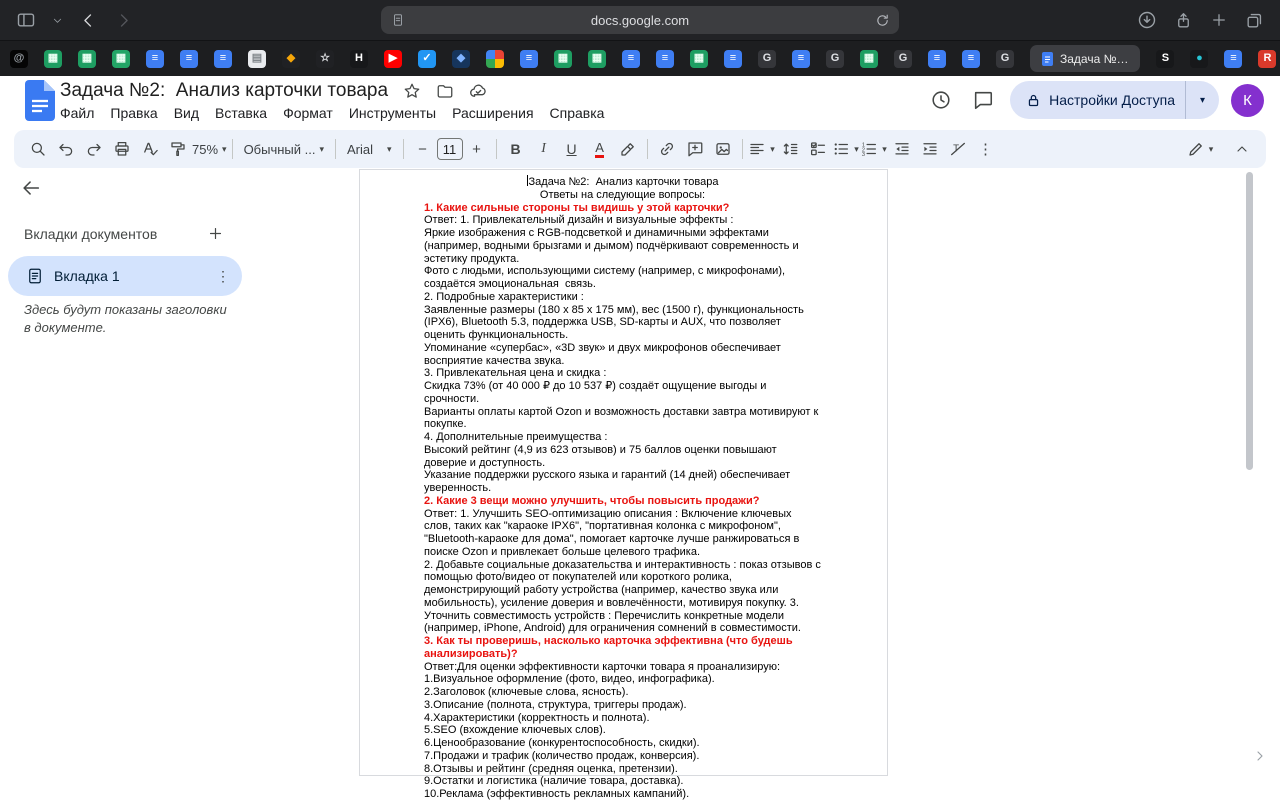 This screenshot has height=801, width=1280. I want to click on document-tab-1: Вкладка 1 ⋮, so click(125, 276).